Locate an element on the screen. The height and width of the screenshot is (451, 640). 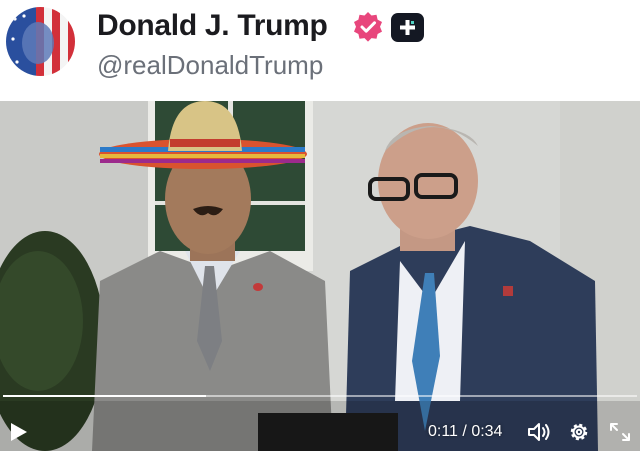
profile-avatar is located at coordinates (40, 41).